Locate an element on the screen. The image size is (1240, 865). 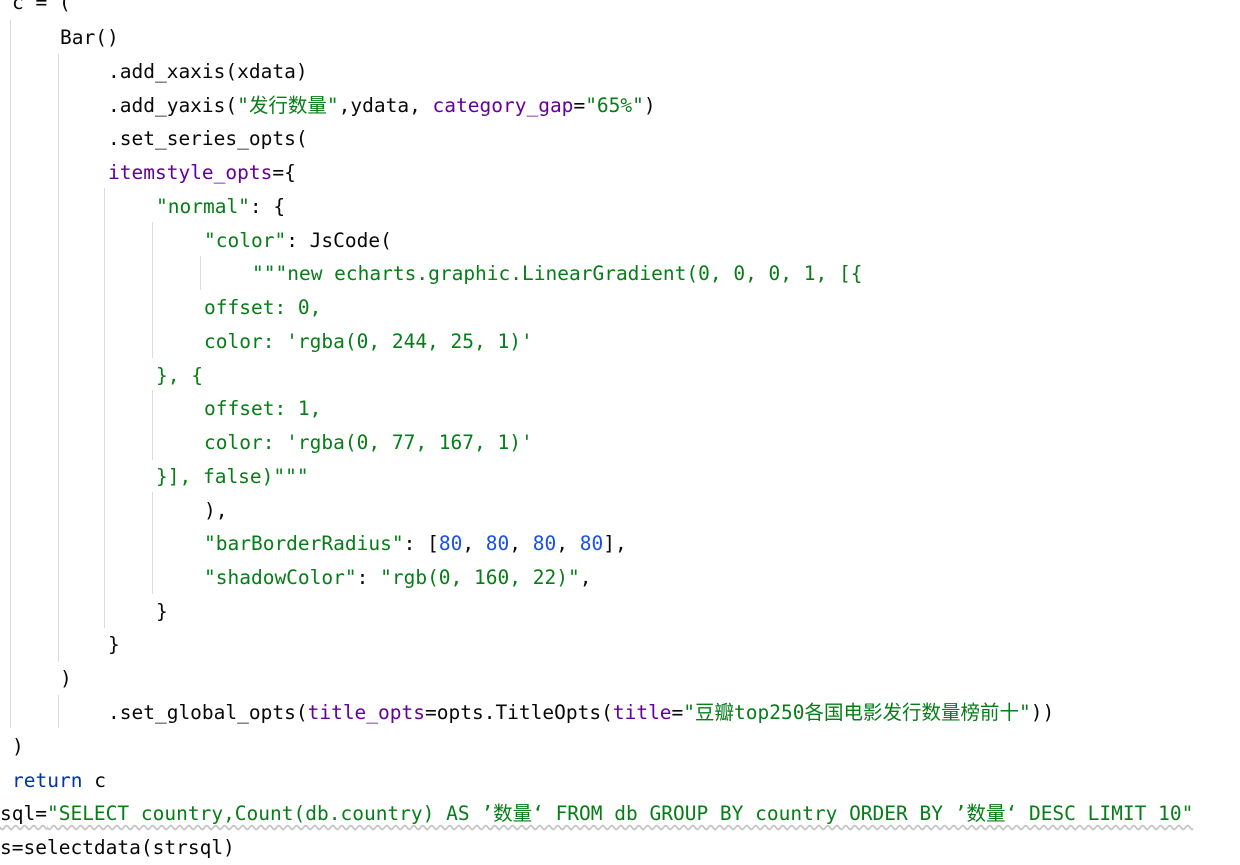
code-token: ={ is located at coordinates (284, 172).